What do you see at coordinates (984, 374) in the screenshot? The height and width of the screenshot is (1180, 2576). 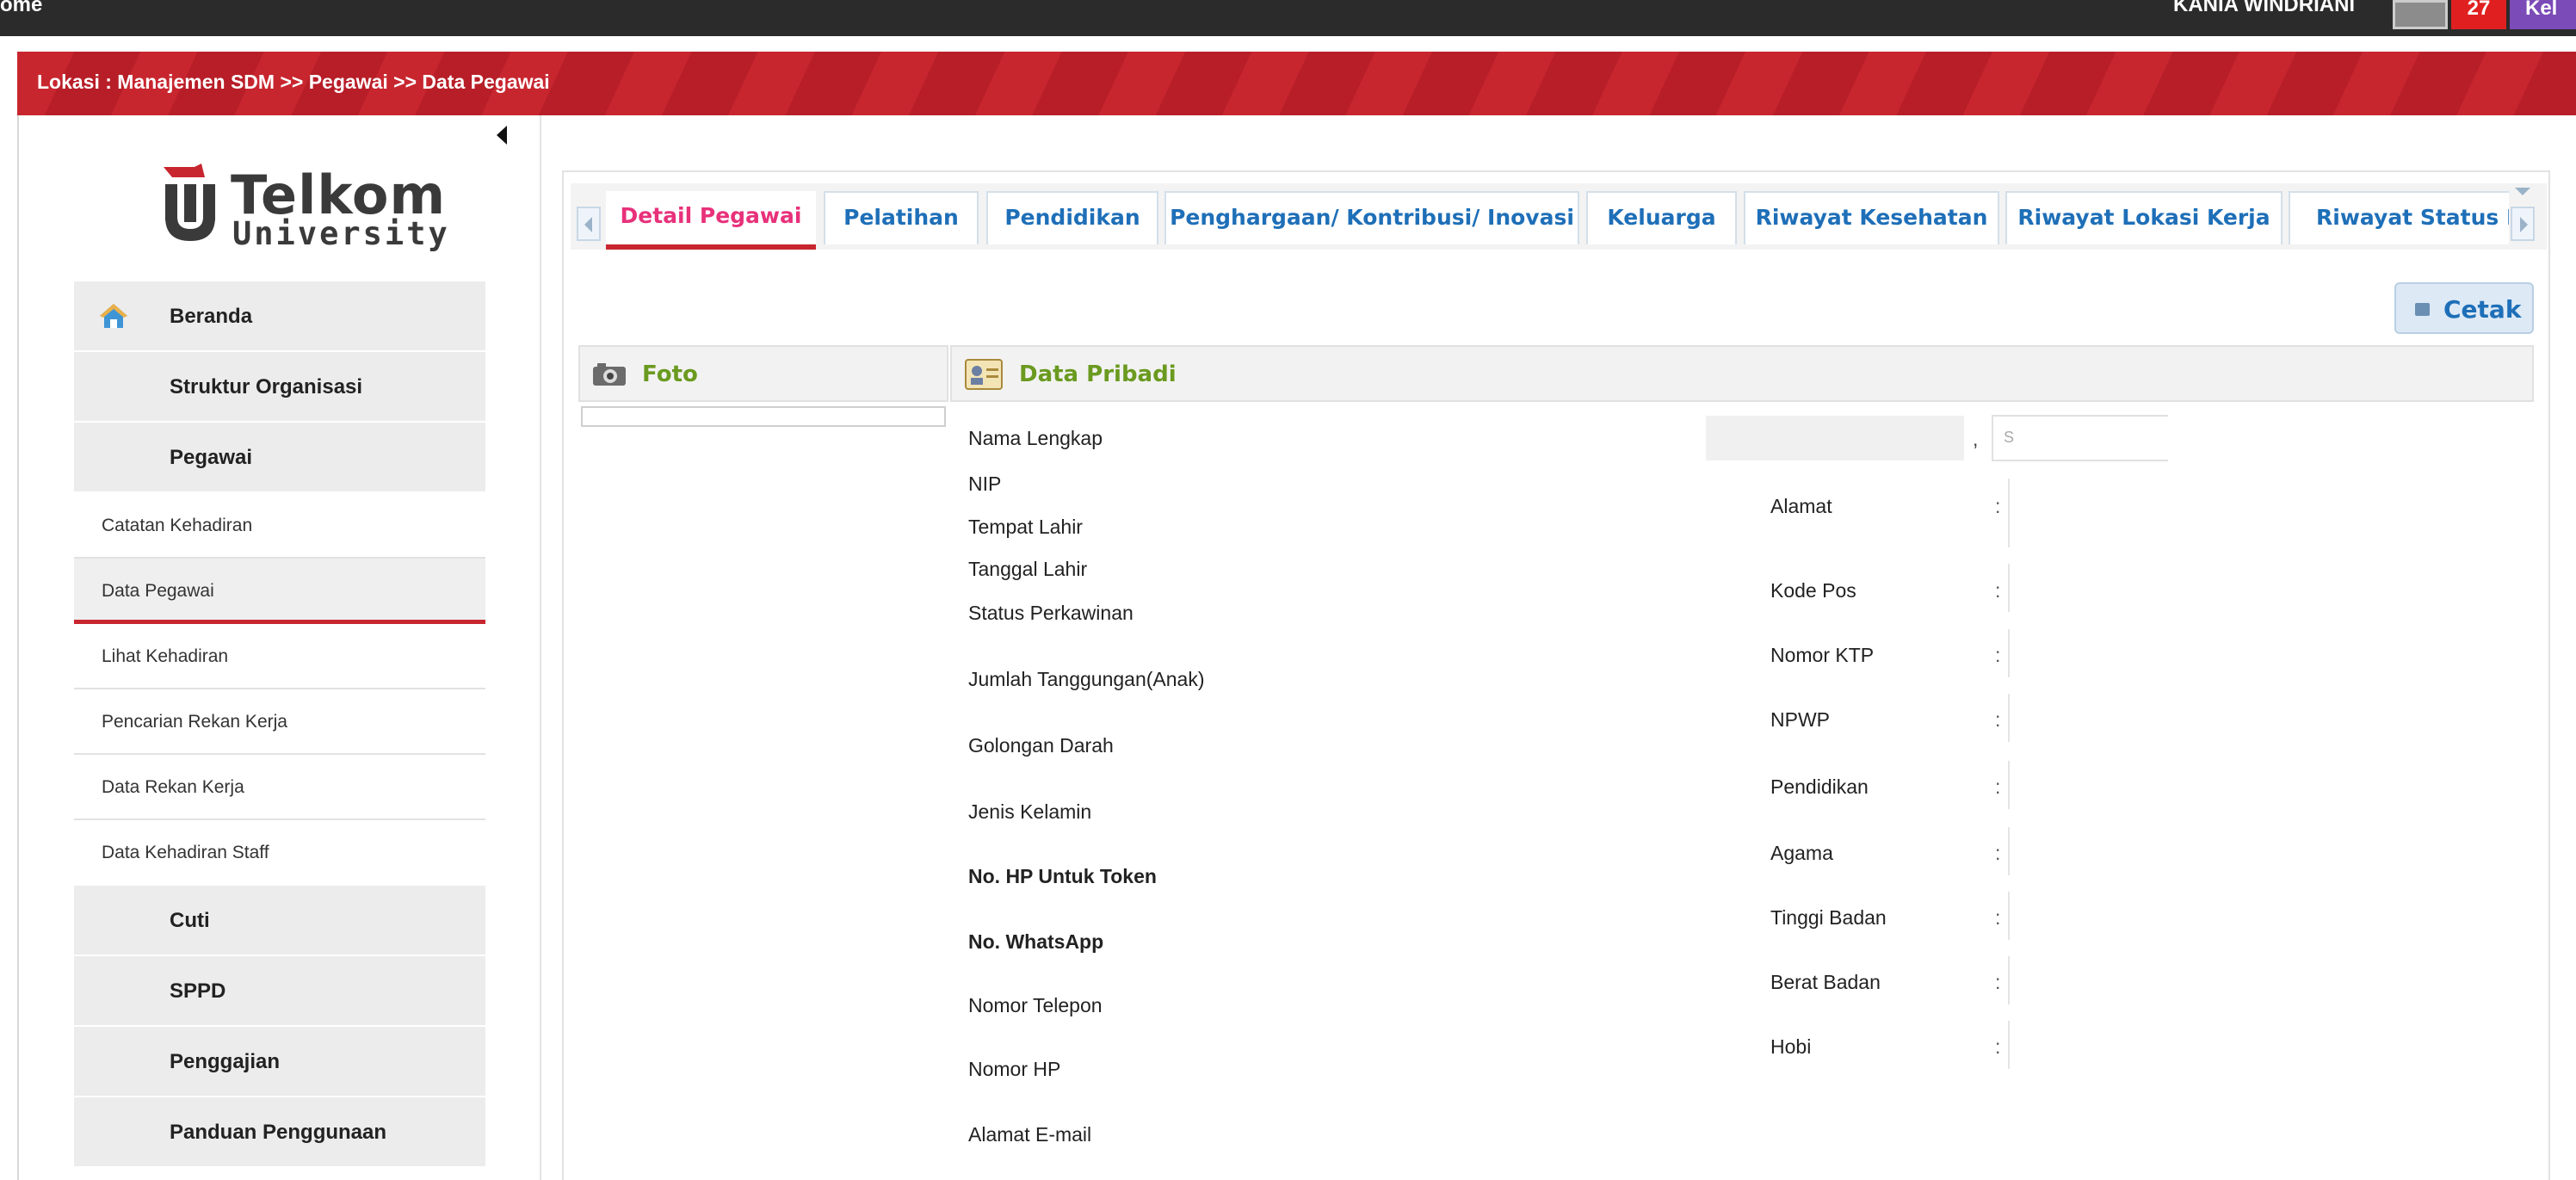 I see `id-card-icon` at bounding box center [984, 374].